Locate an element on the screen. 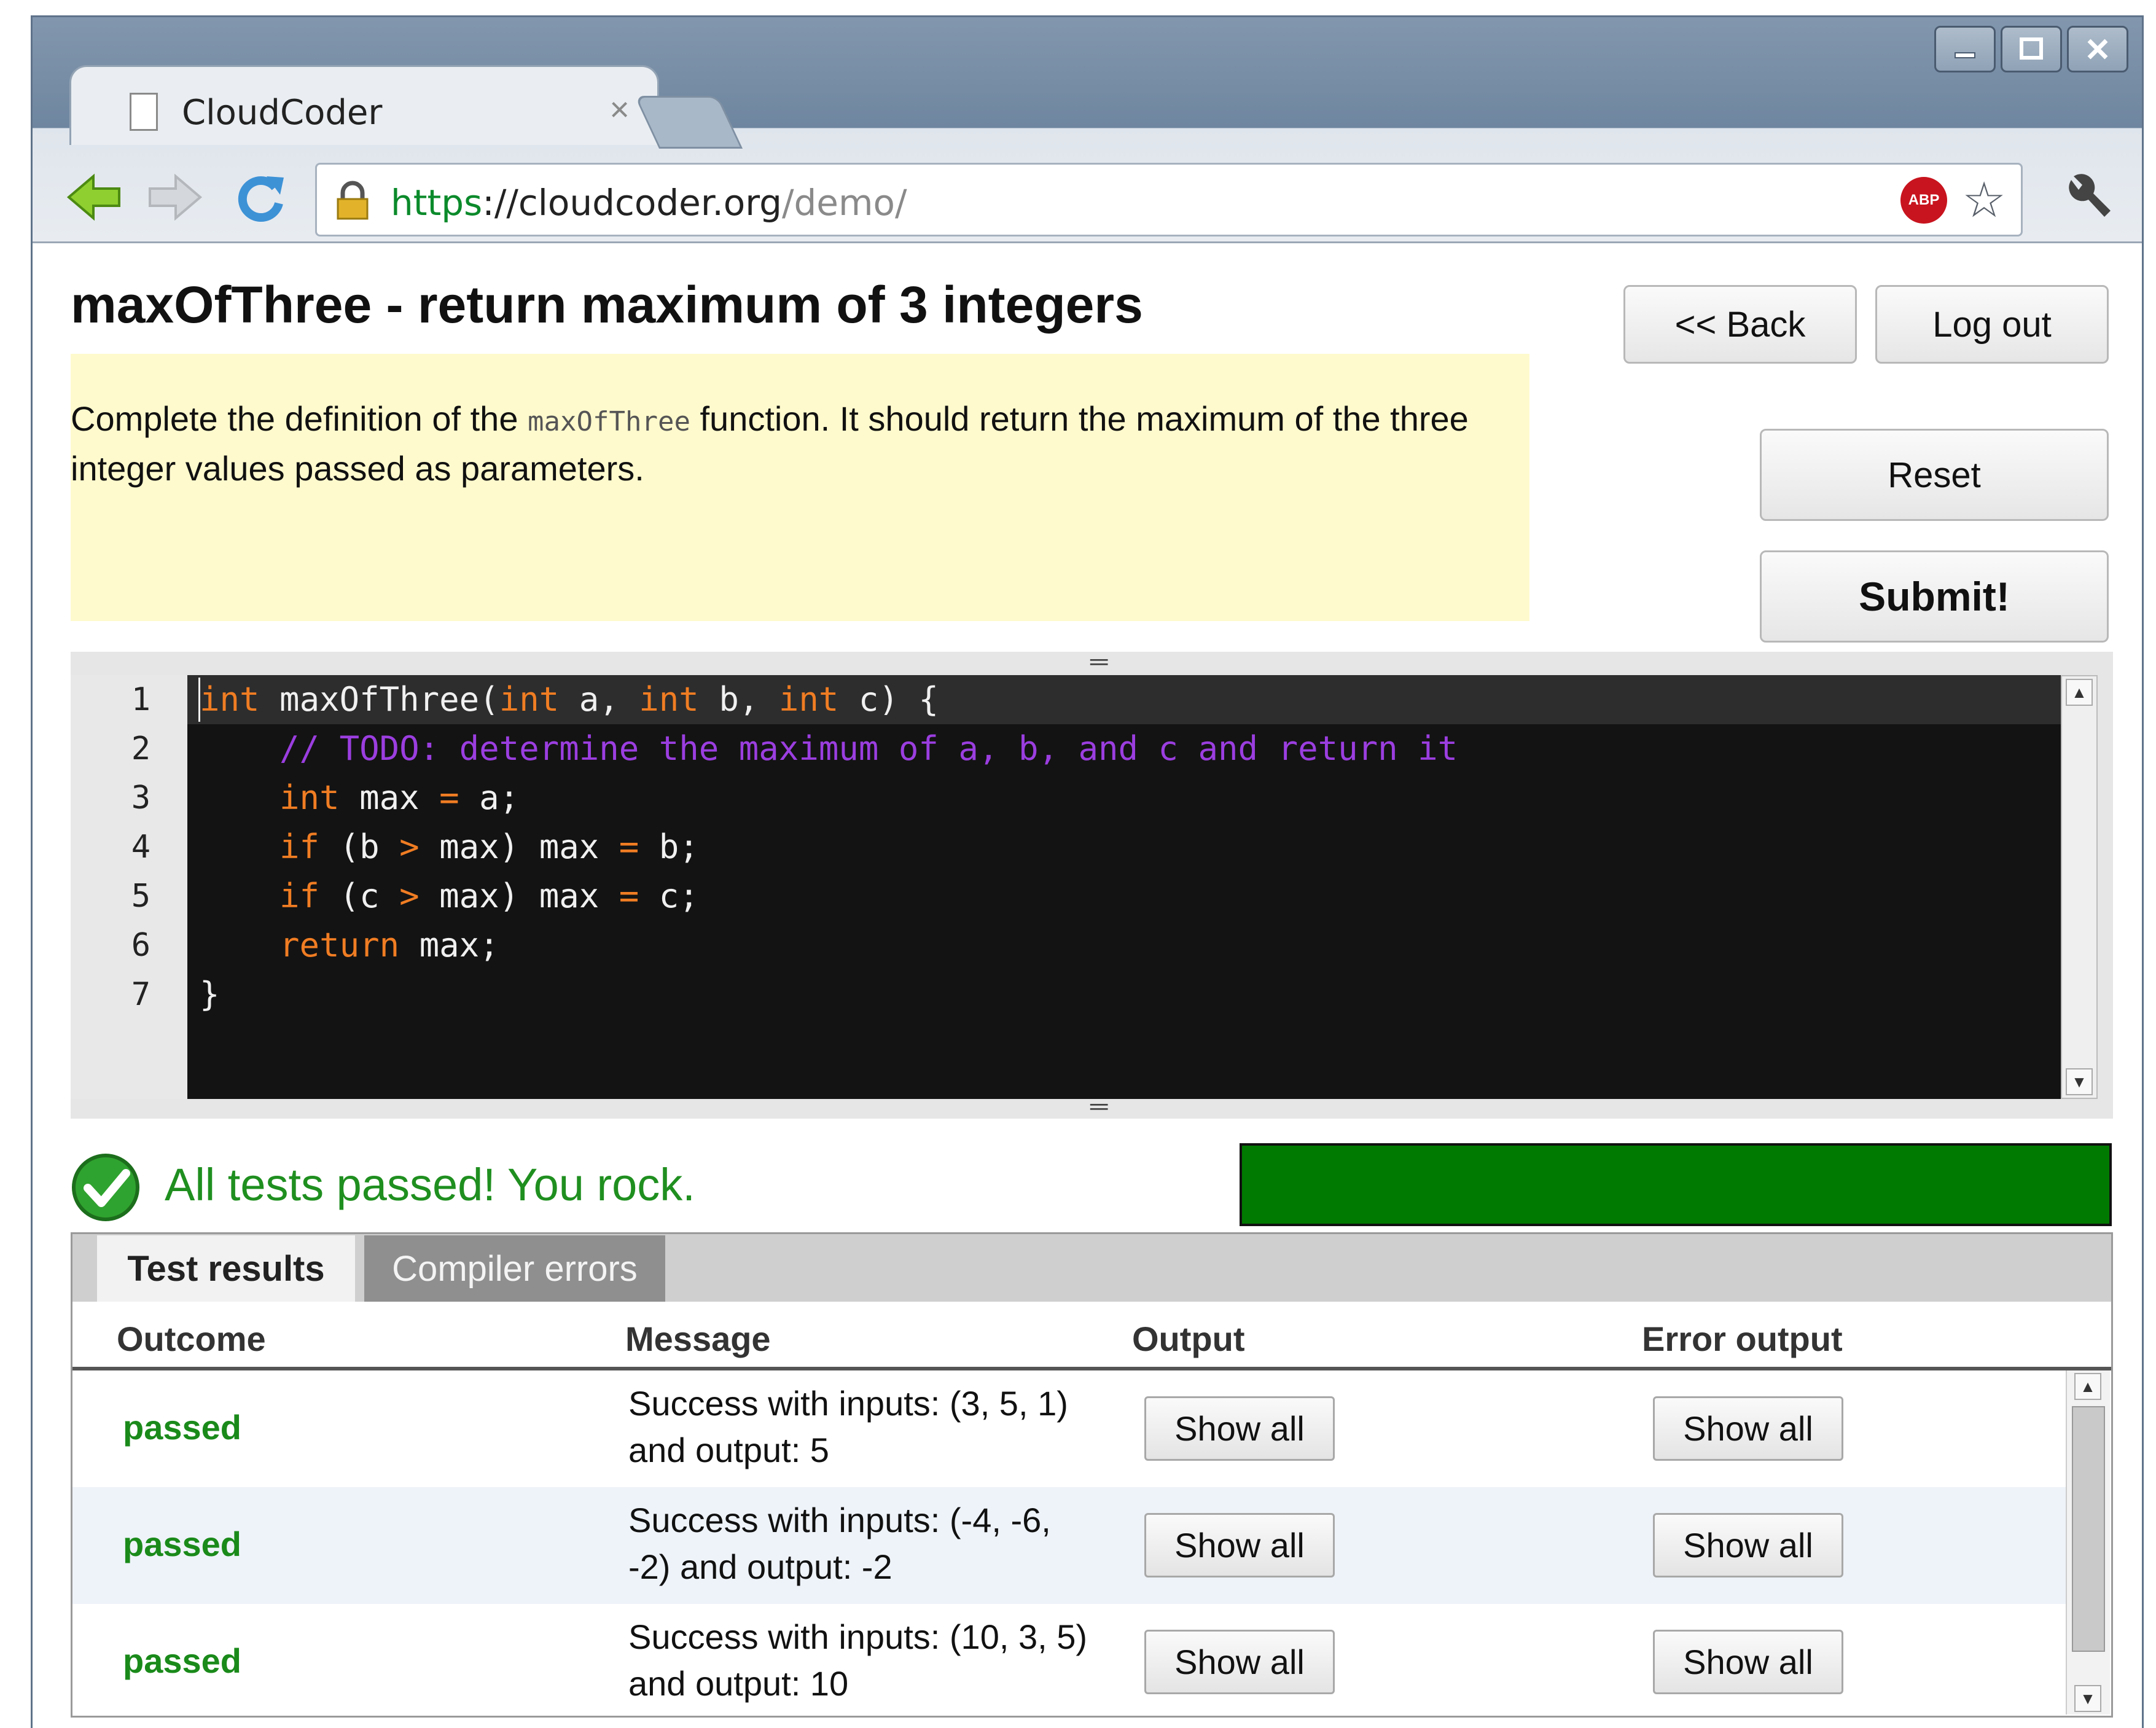 The width and height of the screenshot is (2156, 1728). code-text: (c is located at coordinates (359, 896).